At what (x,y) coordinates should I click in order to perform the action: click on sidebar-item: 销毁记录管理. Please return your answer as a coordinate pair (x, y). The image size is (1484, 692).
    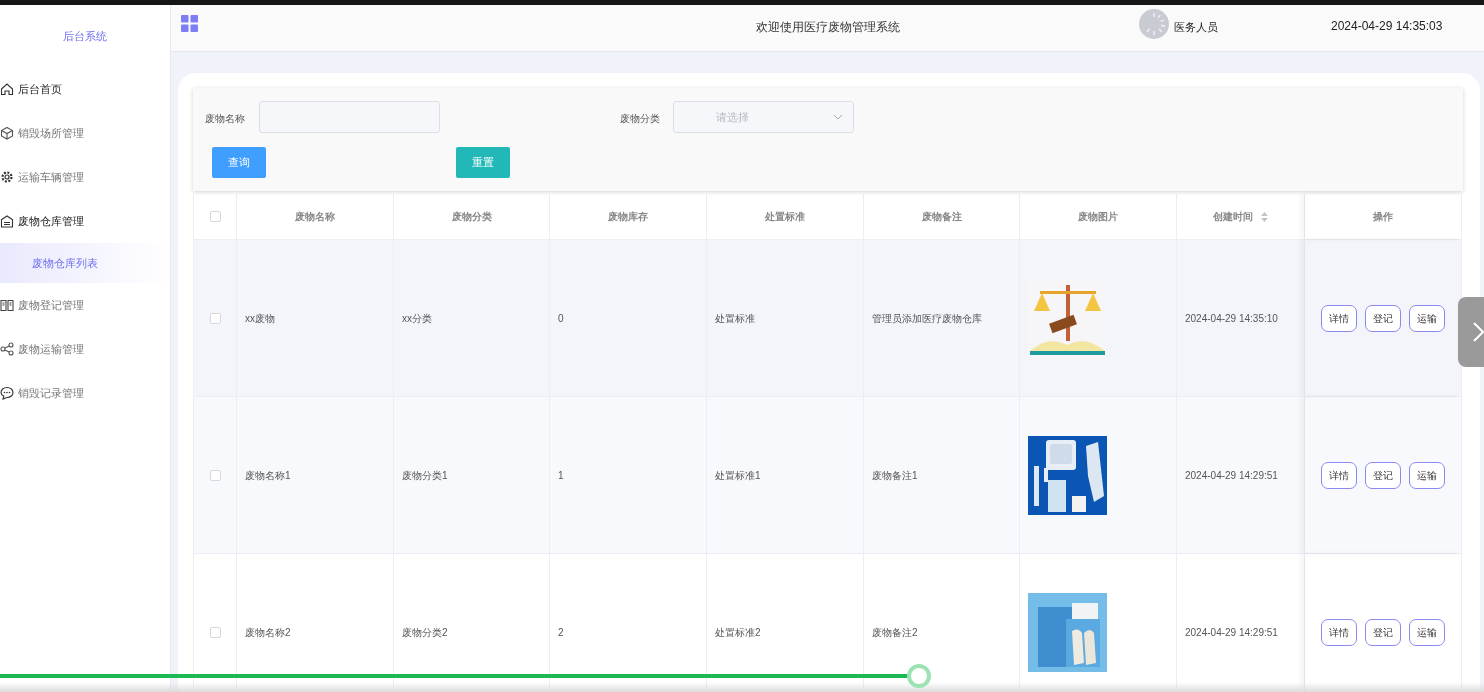
    Looking at the image, I should click on (85, 393).